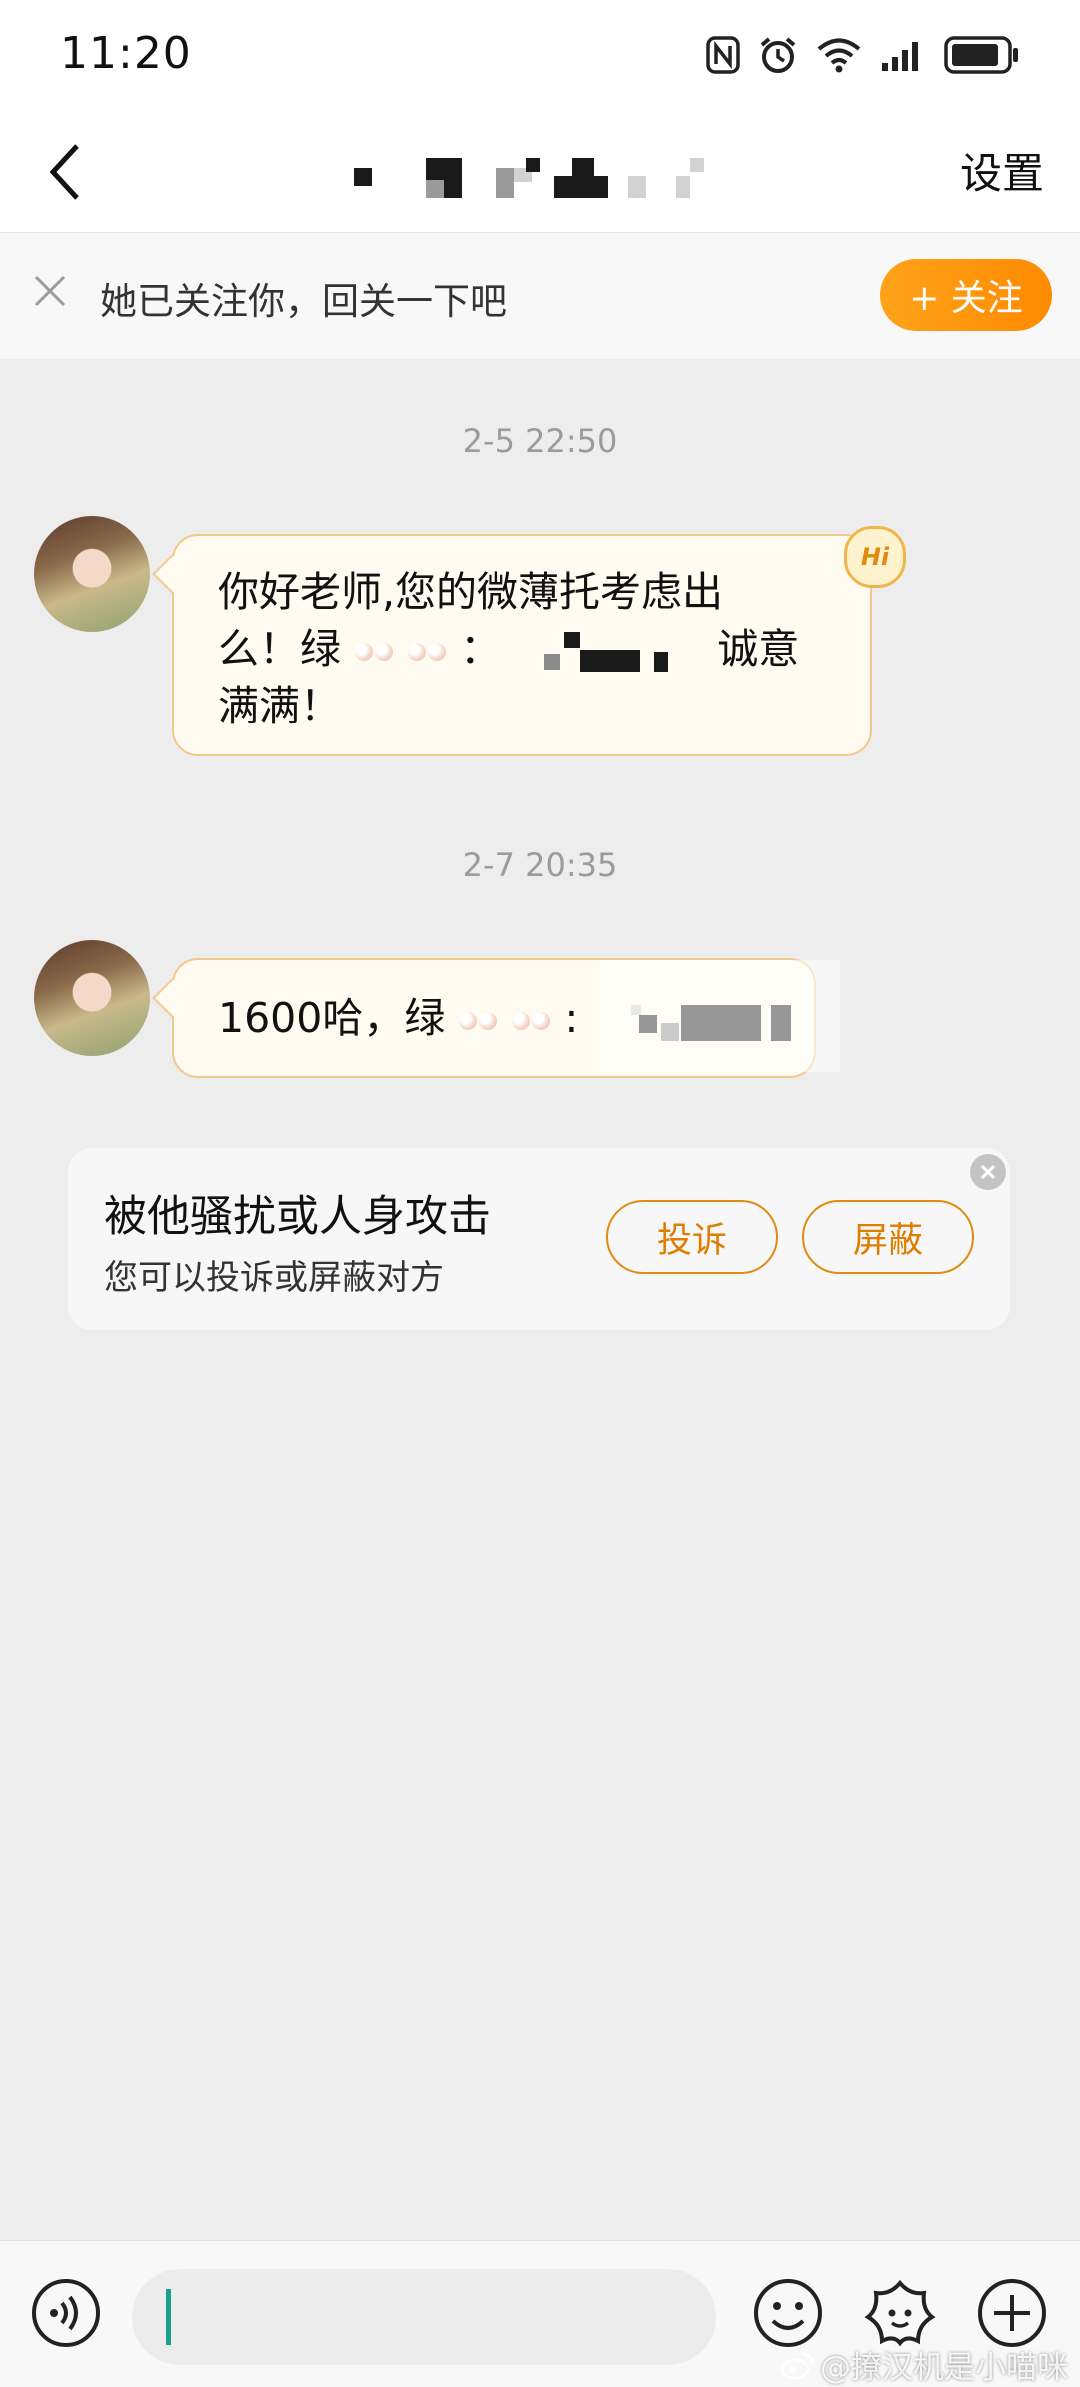 This screenshot has height=2387, width=1080. Describe the element at coordinates (303, 301) in the screenshot. I see `follow-back-text: 她已关注你，回关一下吧` at that location.